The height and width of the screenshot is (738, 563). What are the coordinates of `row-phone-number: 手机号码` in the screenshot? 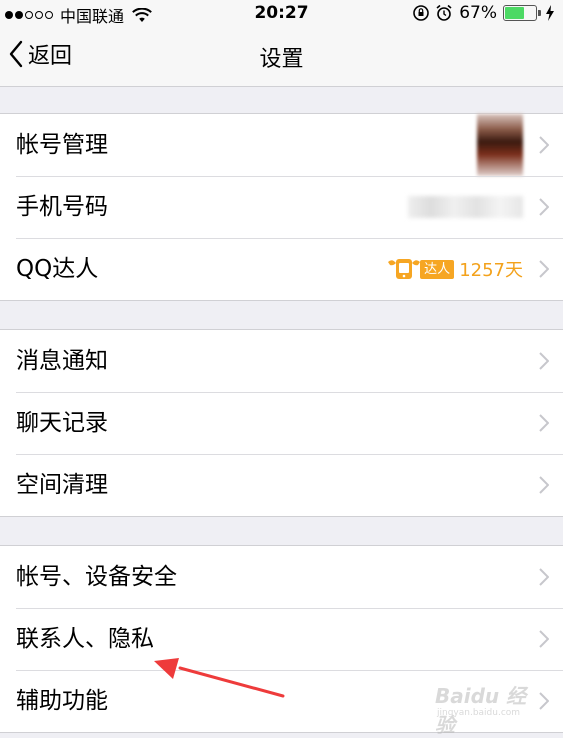 It's located at (281, 207).